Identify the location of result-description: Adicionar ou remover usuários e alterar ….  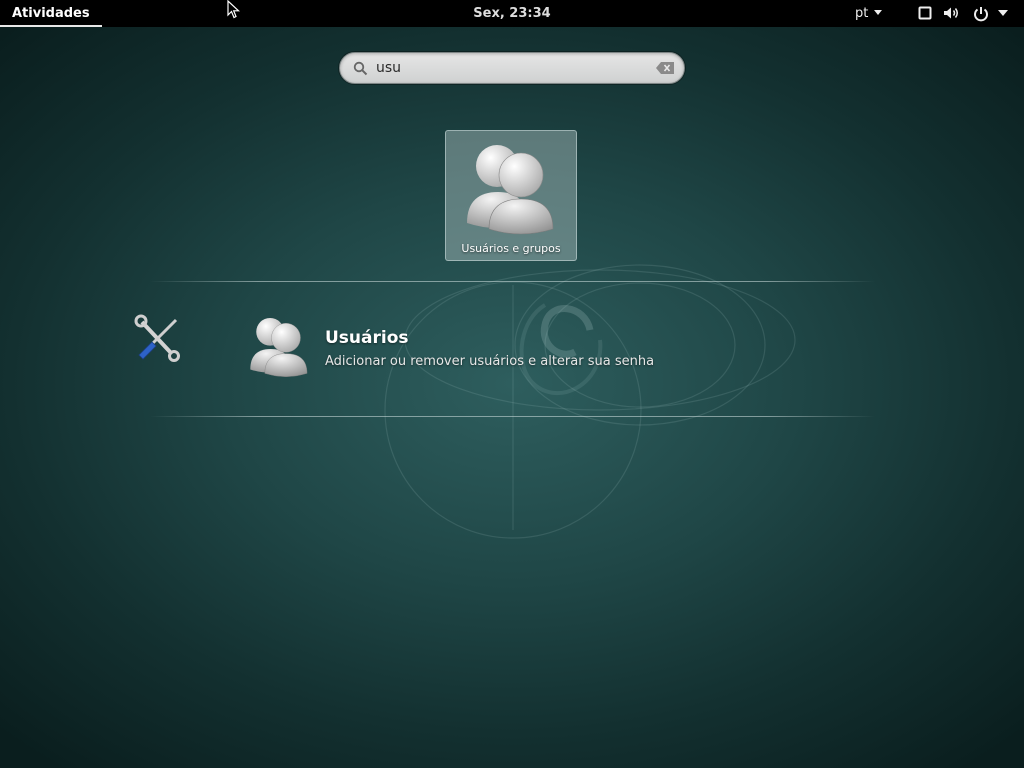
(490, 361).